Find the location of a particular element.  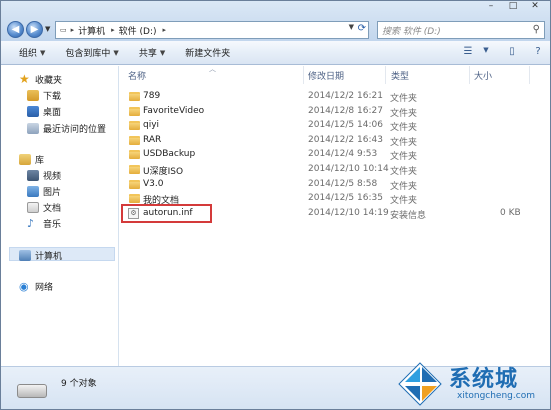

downloads-folder-icon is located at coordinates (33, 95).